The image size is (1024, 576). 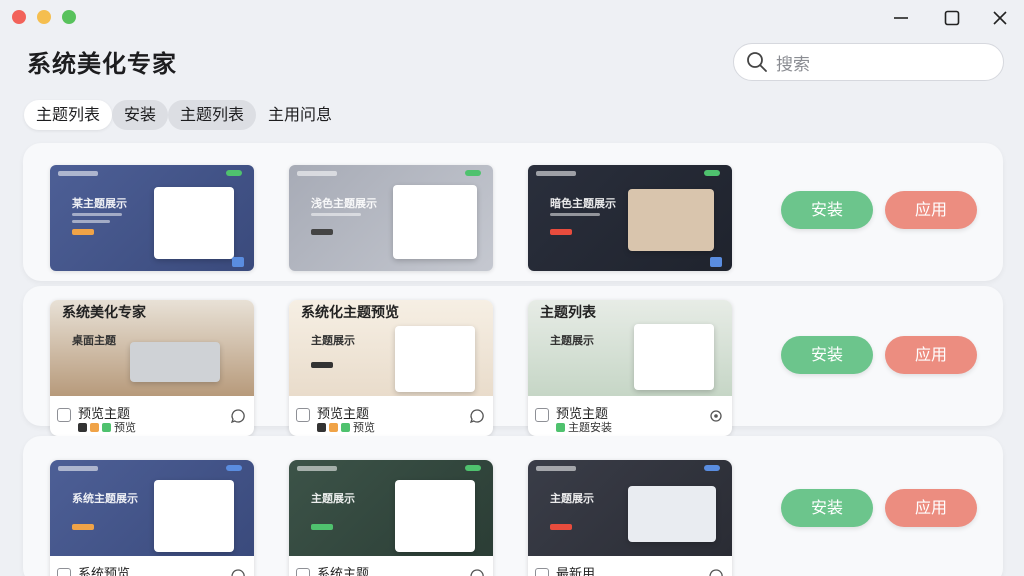 I want to click on theme-thumbnail: 系统化主题预览 主题展示, so click(x=391, y=348).